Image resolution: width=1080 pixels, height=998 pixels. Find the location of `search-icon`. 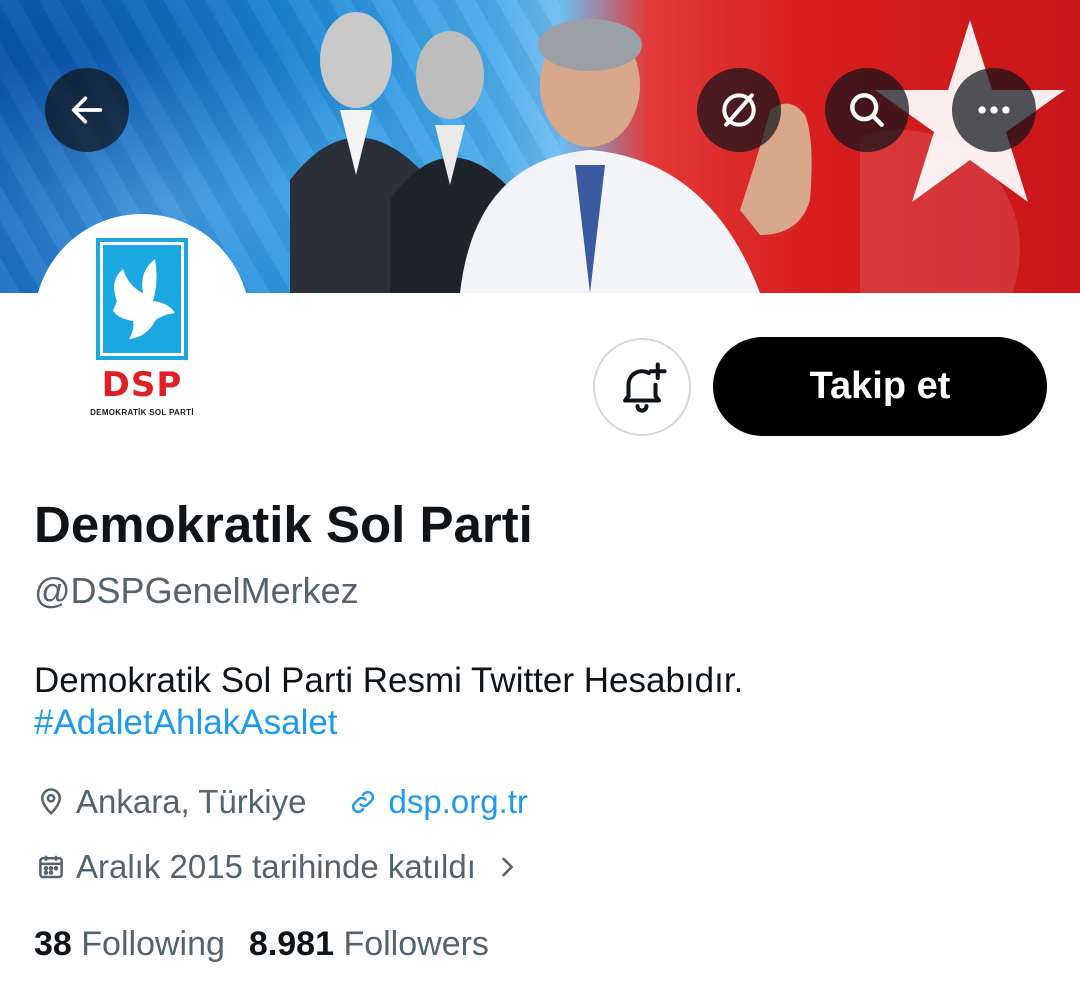

search-icon is located at coordinates (867, 110).